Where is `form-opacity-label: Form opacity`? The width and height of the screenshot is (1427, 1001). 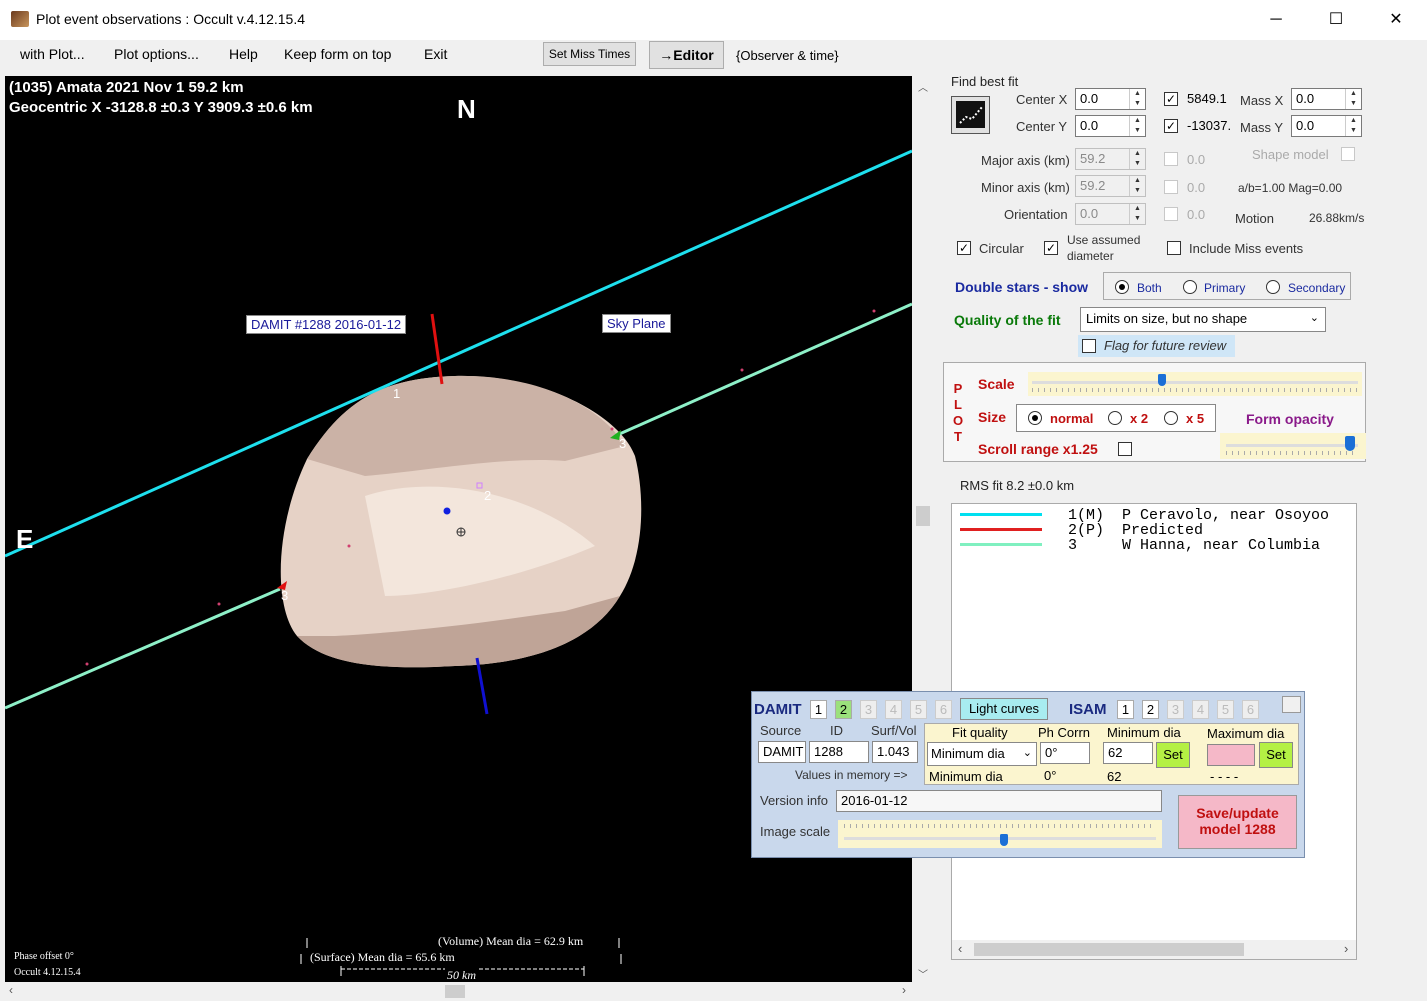
form-opacity-label: Form opacity is located at coordinates (1290, 419).